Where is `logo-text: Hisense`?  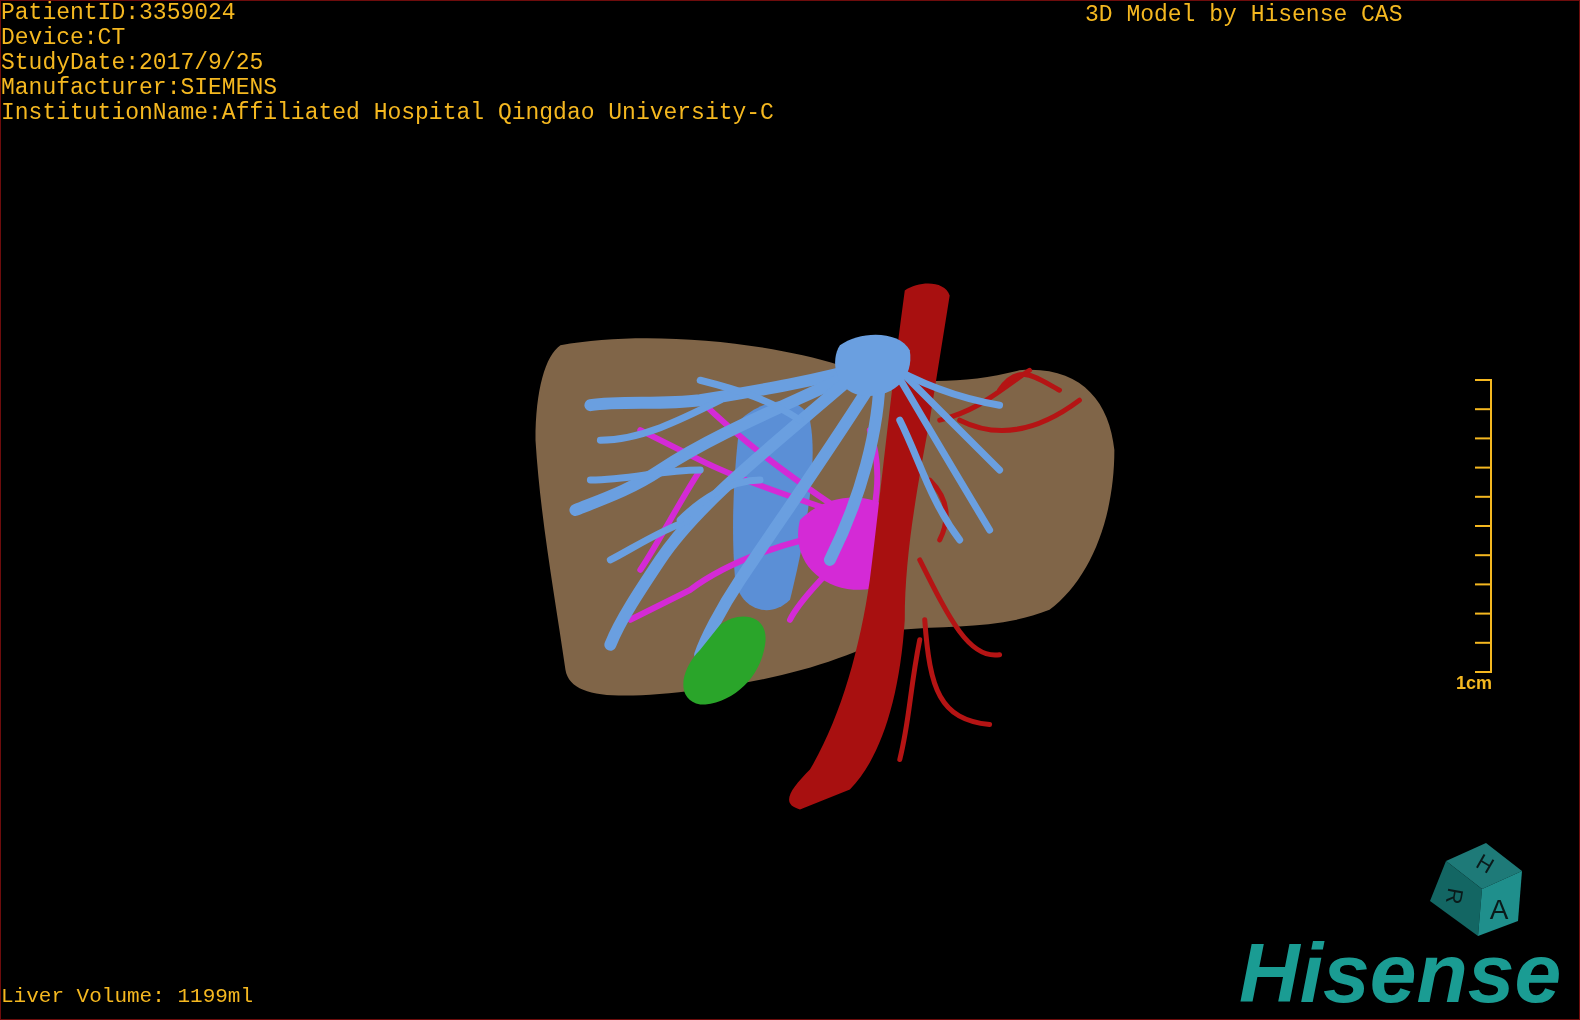 logo-text: Hisense is located at coordinates (1400, 973).